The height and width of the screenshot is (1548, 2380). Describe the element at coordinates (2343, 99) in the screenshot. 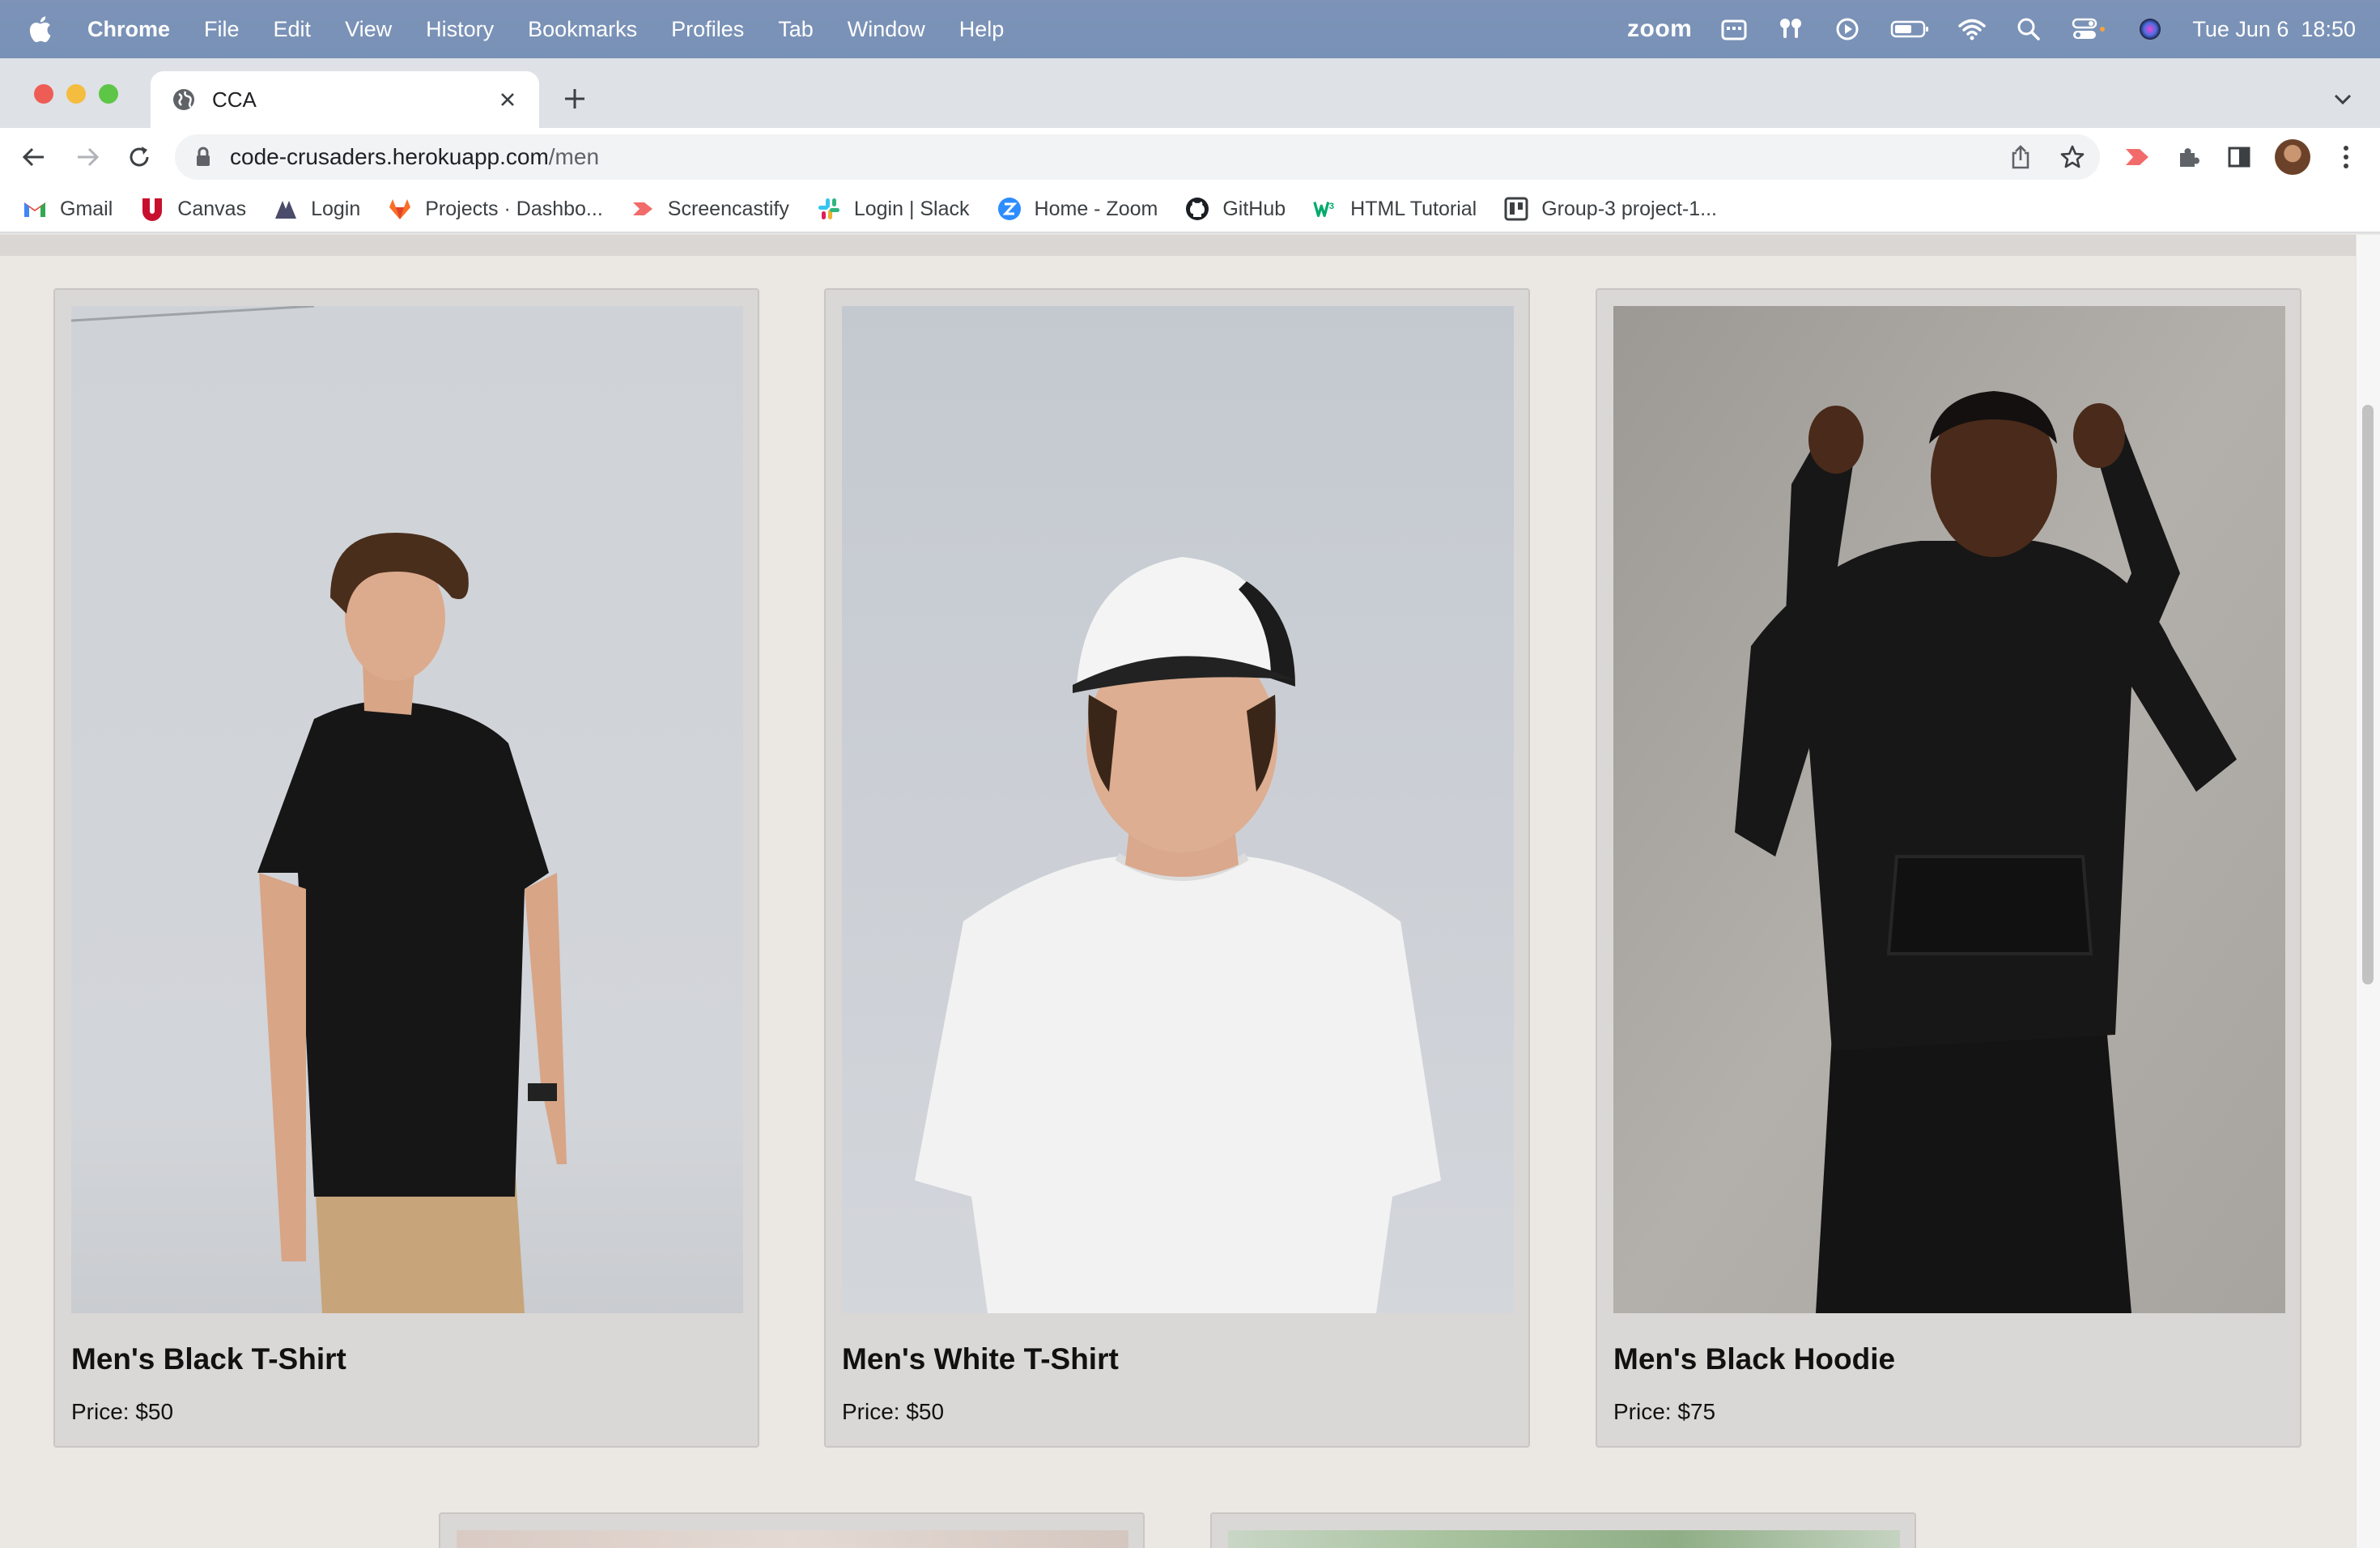

I see `tab-search-chevron-down-icon` at that location.